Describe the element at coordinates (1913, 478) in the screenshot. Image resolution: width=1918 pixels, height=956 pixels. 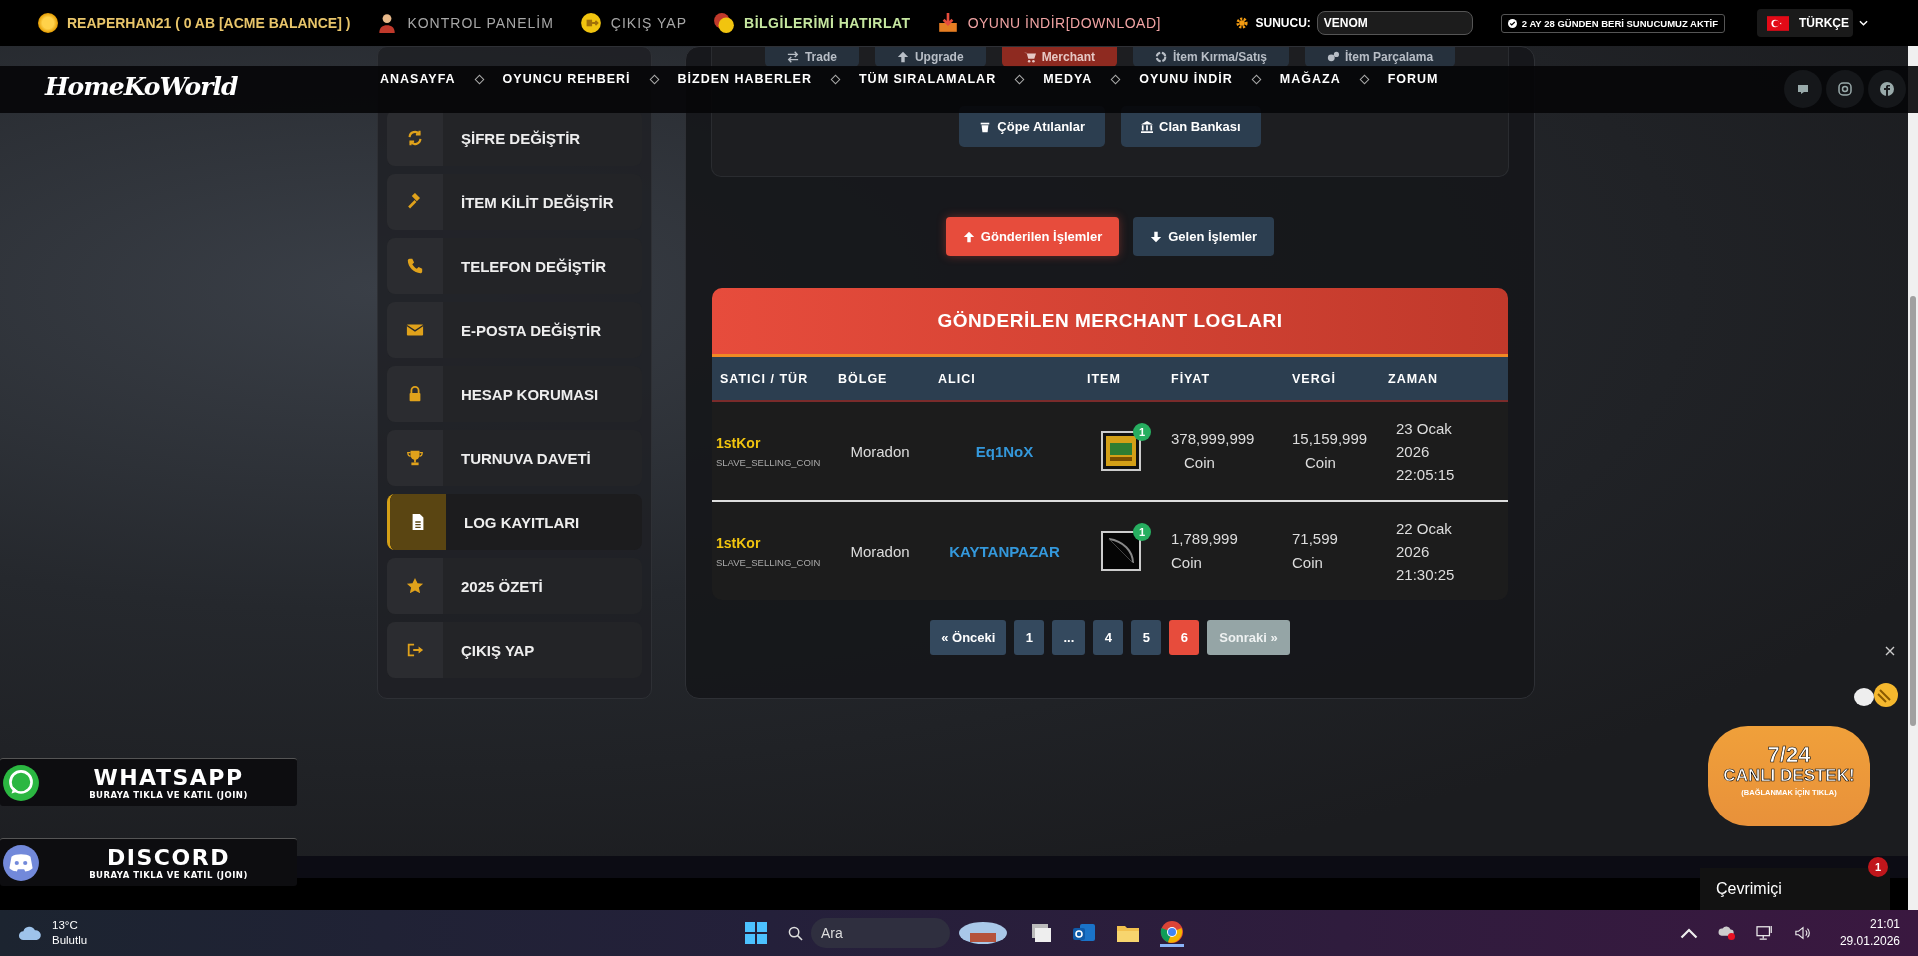
I see `scrollbar` at that location.